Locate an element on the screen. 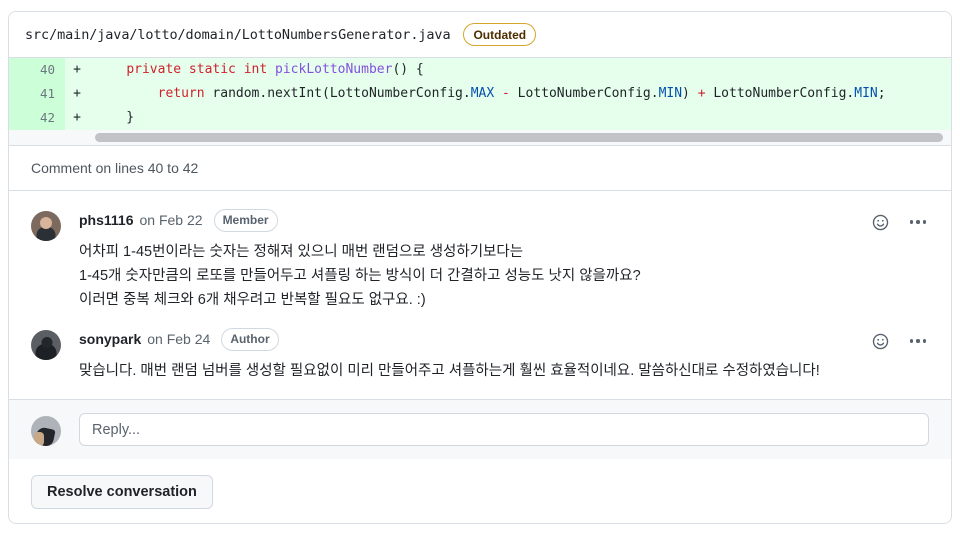  diff-line-code: } is located at coordinates (520, 118).